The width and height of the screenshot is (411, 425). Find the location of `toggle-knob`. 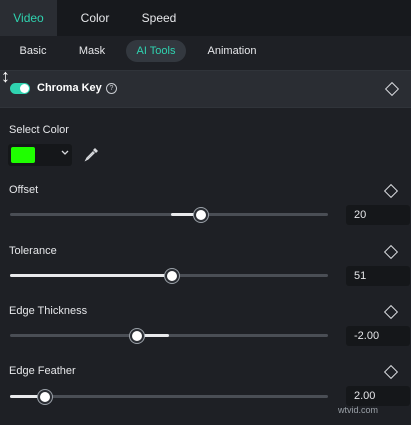

toggle-knob is located at coordinates (24, 88).